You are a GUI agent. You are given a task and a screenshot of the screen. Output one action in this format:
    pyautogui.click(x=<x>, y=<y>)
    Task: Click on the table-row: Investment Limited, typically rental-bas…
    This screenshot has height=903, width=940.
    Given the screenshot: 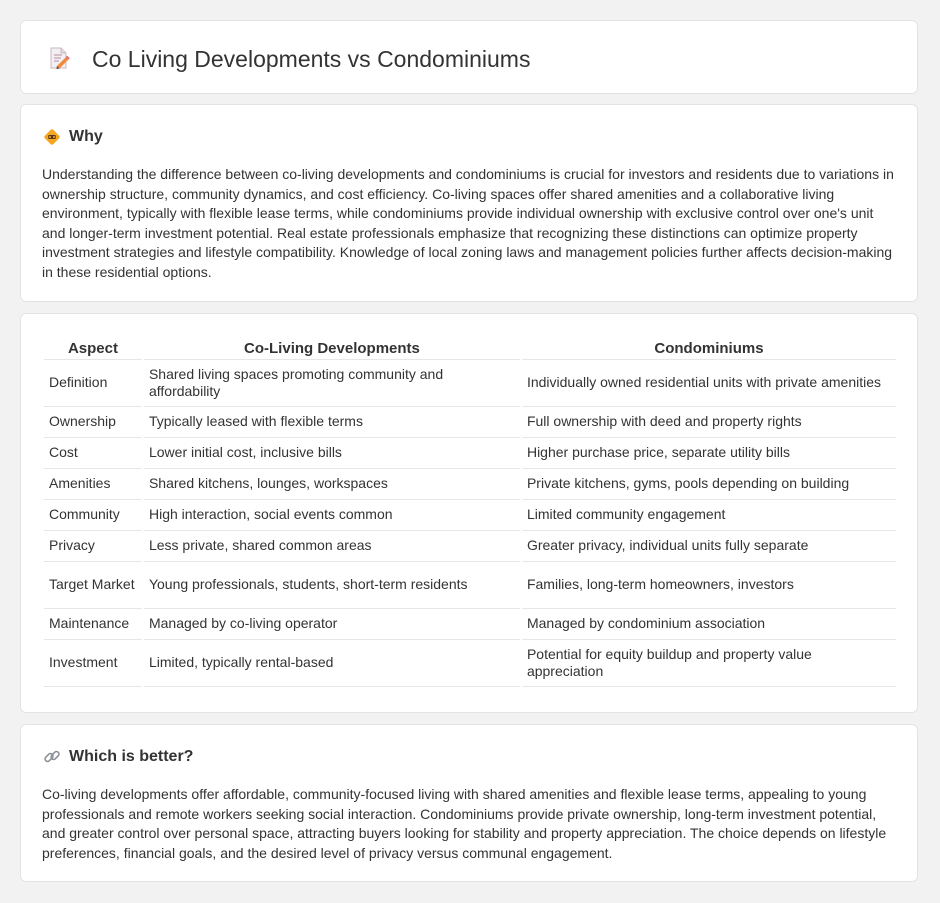 What is the action you would take?
    pyautogui.click(x=470, y=663)
    